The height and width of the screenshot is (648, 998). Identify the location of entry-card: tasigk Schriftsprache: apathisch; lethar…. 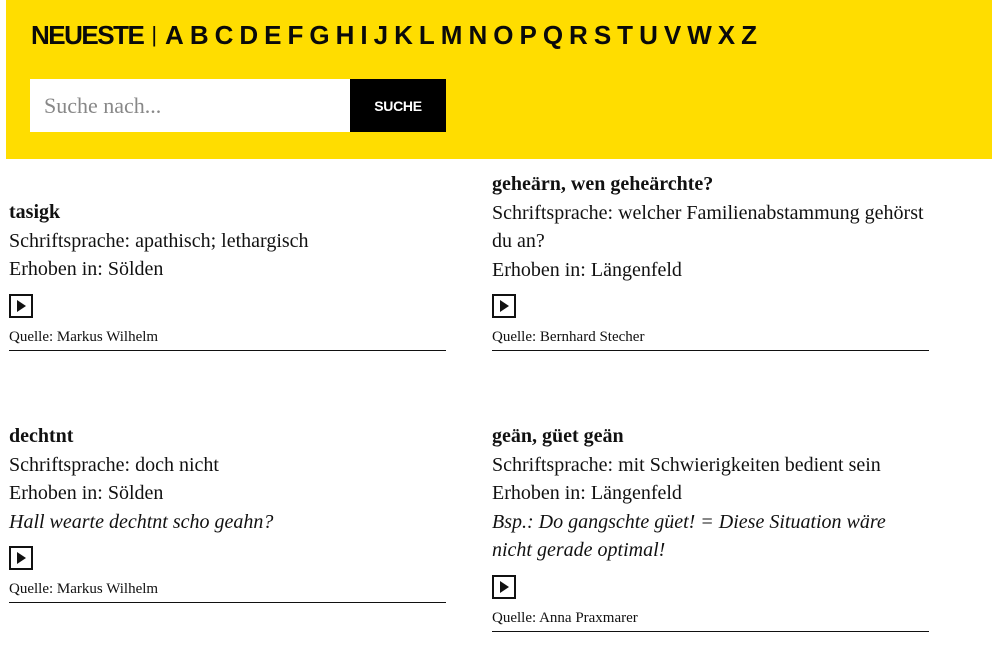
(227, 274).